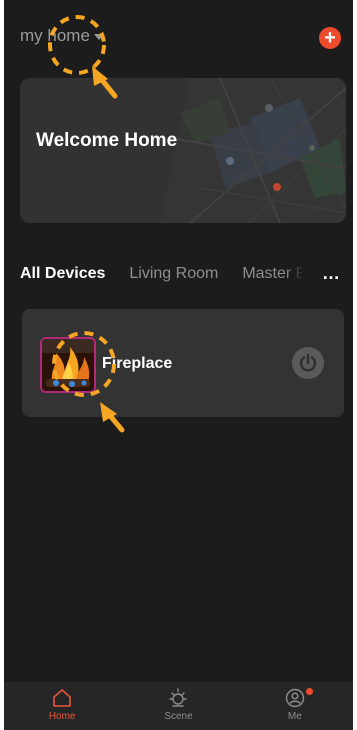 The image size is (357, 730). I want to click on fireplace-image, so click(68, 365).